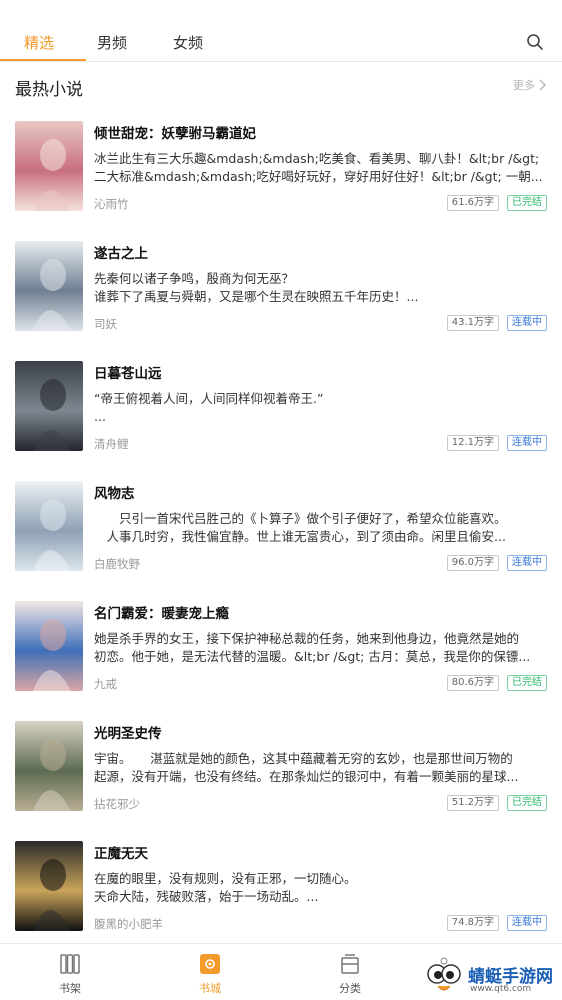 Image resolution: width=562 pixels, height=1000 pixels. I want to click on book-description-line: 只引一首宋代吕胜己的《卜算子》做个引子便好了，希望众位能喜欢。, so click(300, 518).